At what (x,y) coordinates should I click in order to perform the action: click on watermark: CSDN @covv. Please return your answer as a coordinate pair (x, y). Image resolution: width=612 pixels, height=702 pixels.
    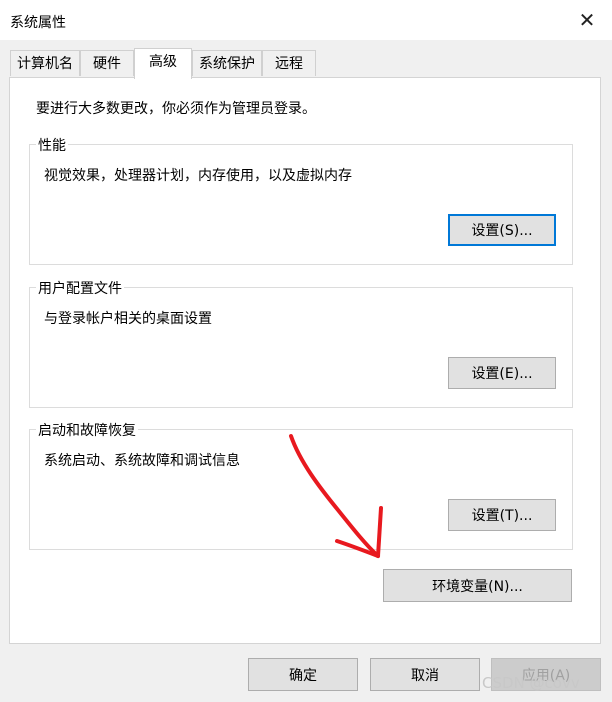
    Looking at the image, I should click on (531, 683).